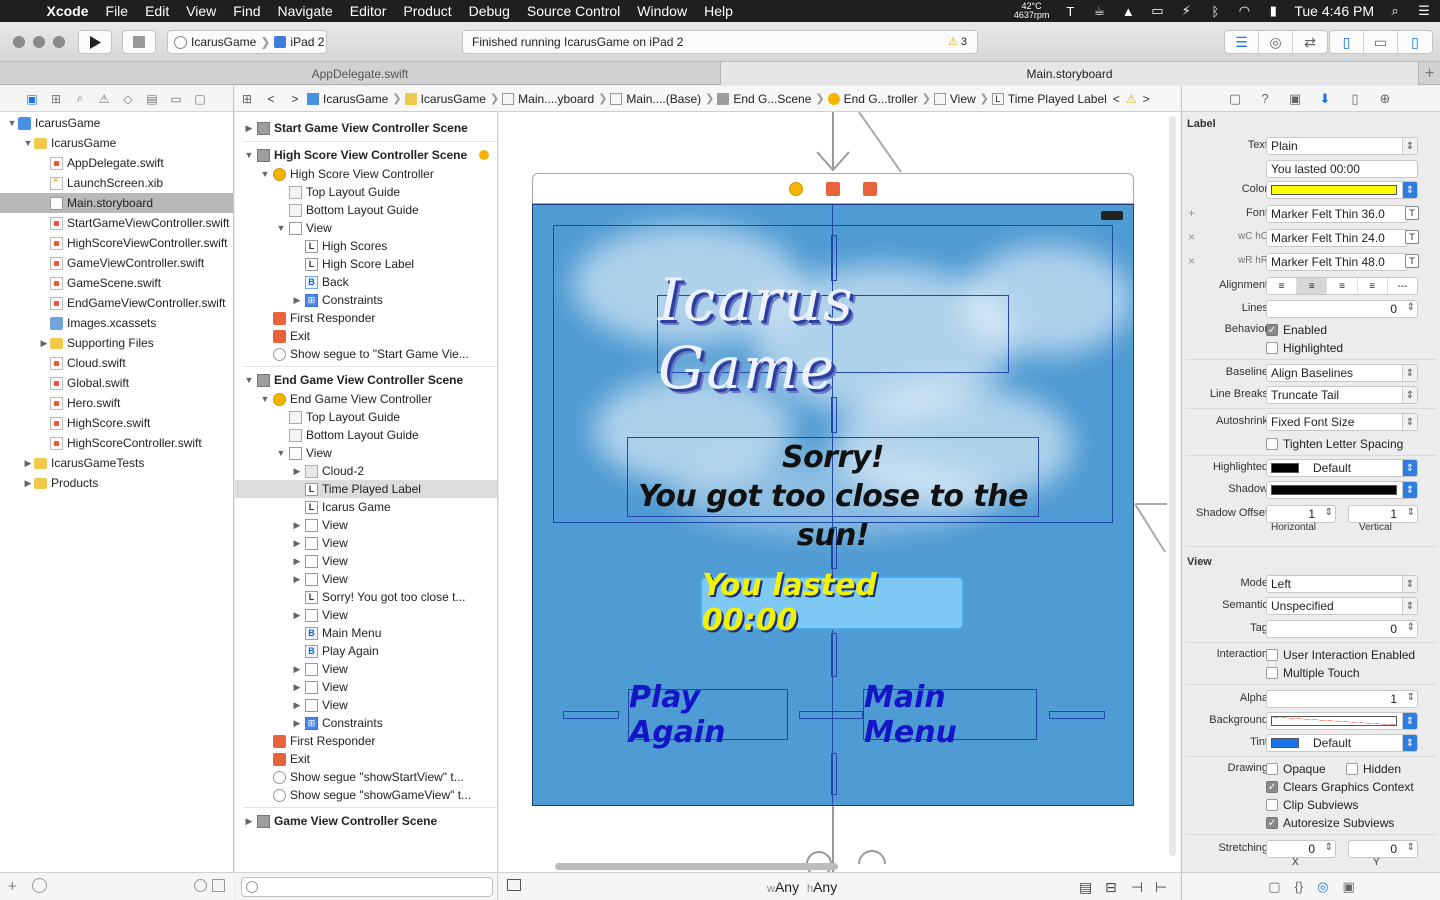 This screenshot has height=900, width=1440. I want to click on outline-item: L Icarus Game, so click(366, 507).